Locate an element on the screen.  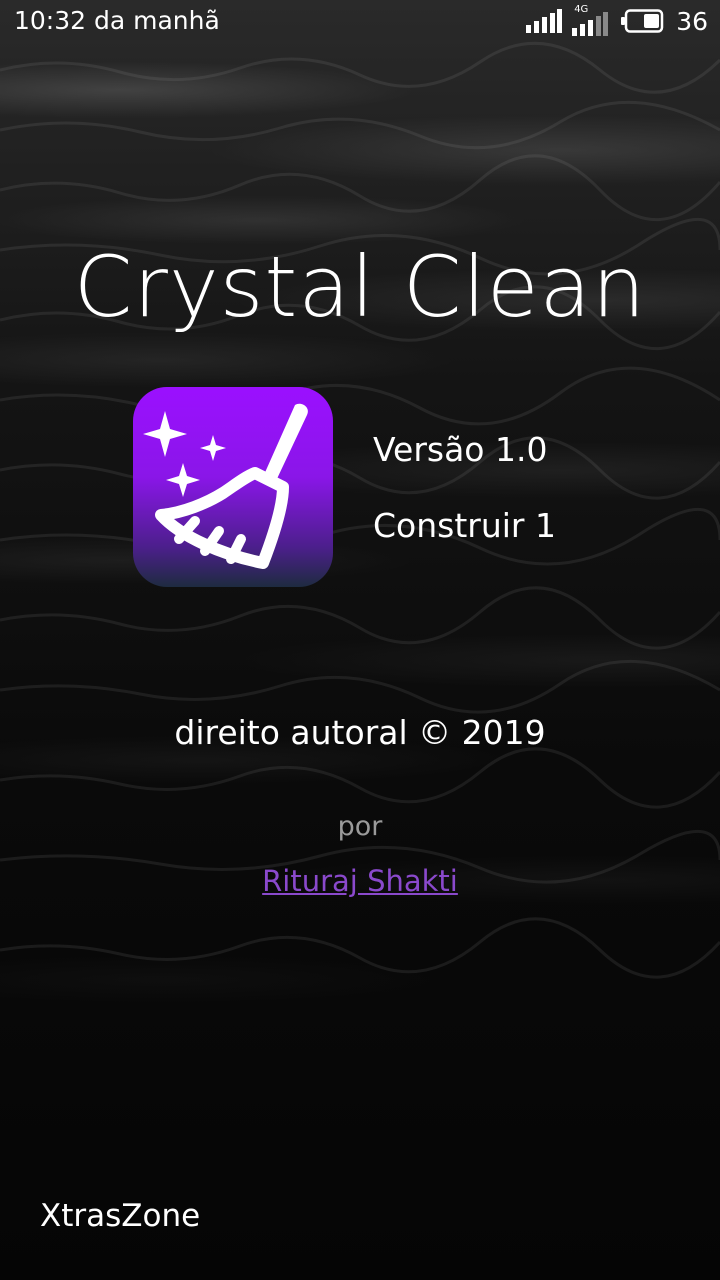
footer-brand: XtrasZone is located at coordinates (120, 1216).